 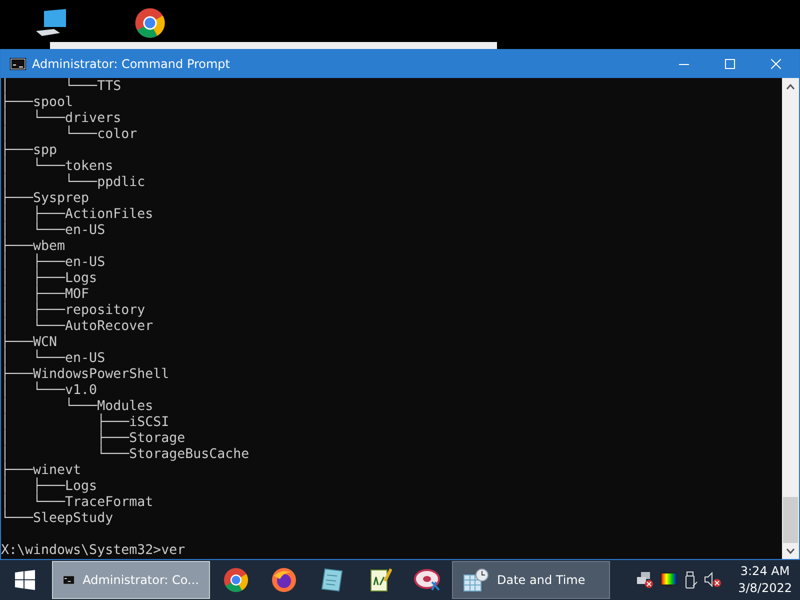 I want to click on computer-icon, so click(x=51, y=24).